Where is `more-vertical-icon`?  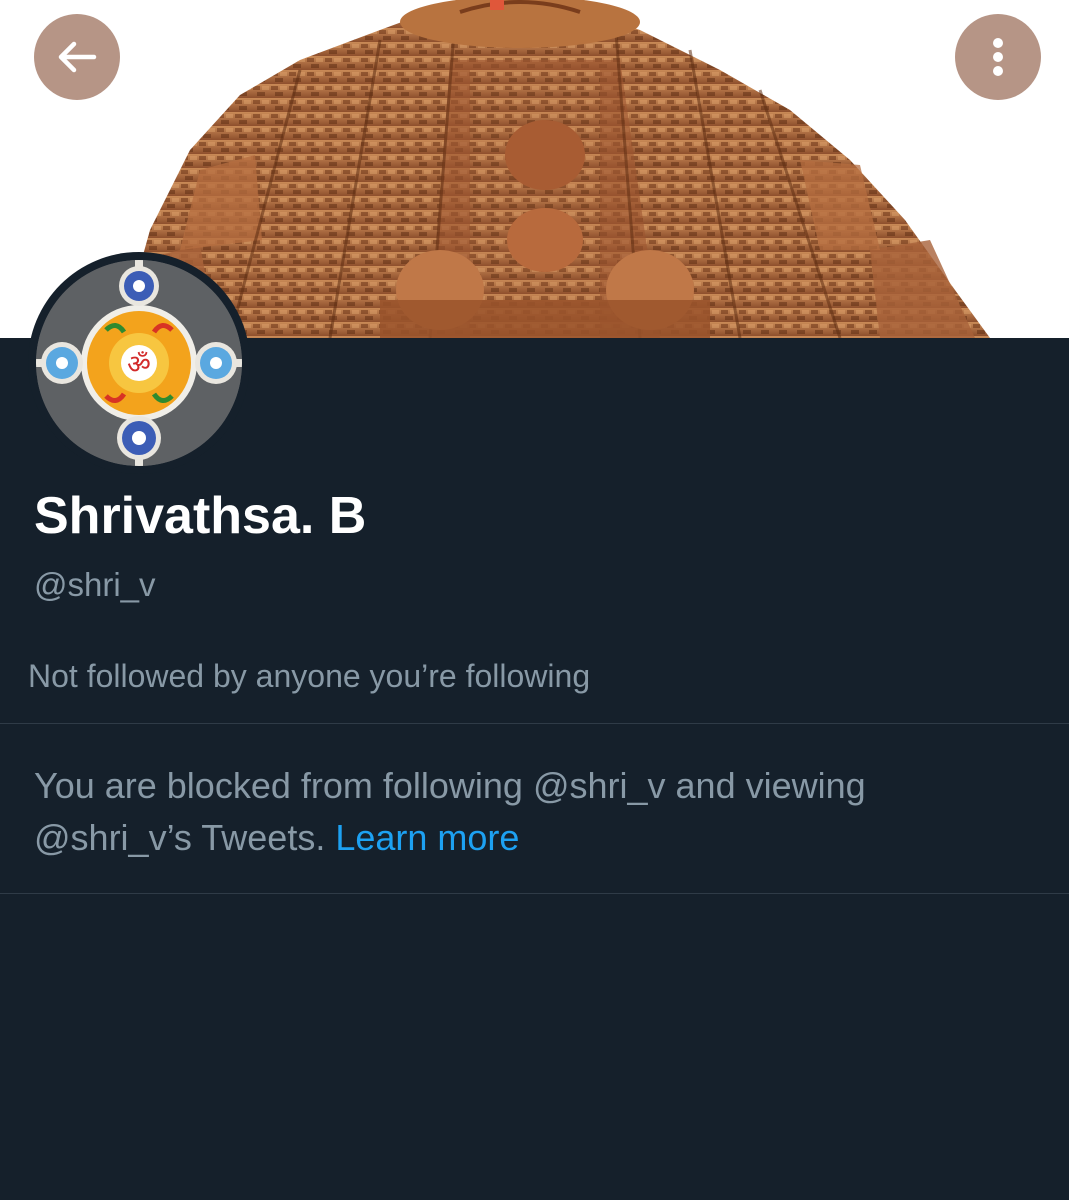 more-vertical-icon is located at coordinates (998, 57).